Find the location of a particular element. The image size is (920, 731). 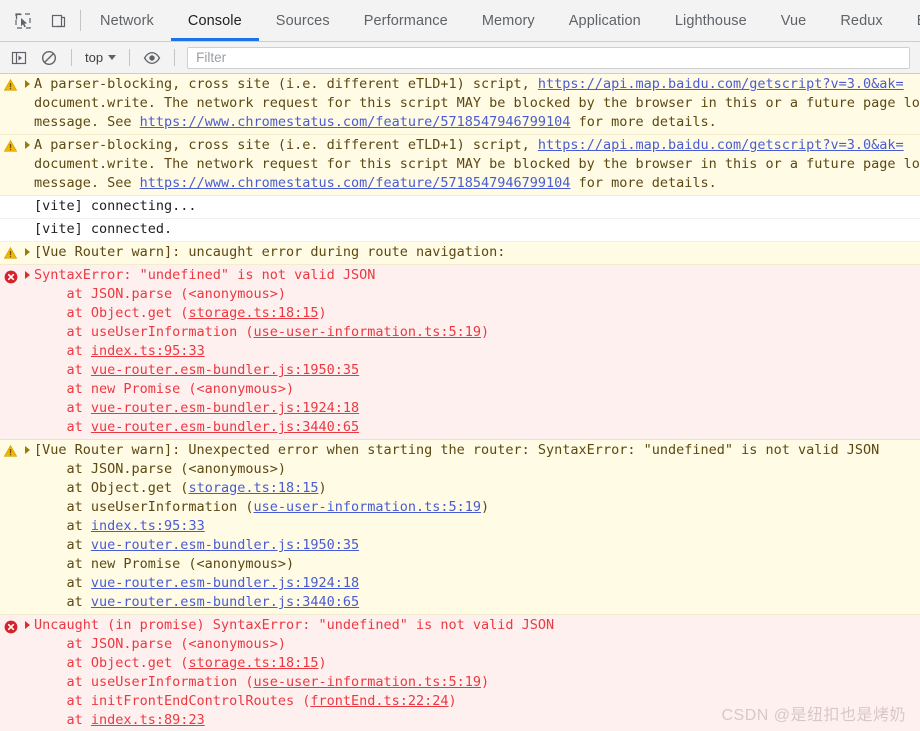

tab-sources: Sources is located at coordinates (303, 20).